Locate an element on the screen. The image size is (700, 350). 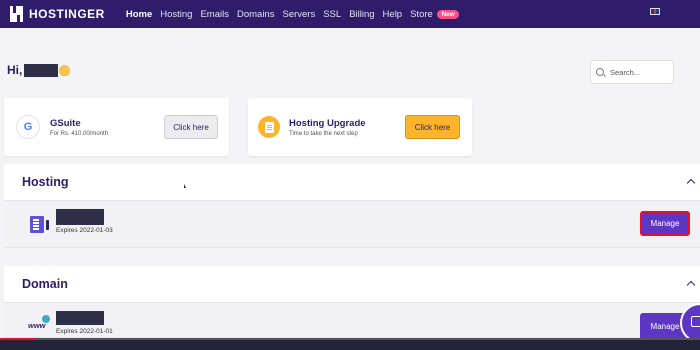
gsuite-title: GSuite is located at coordinates (65, 123).